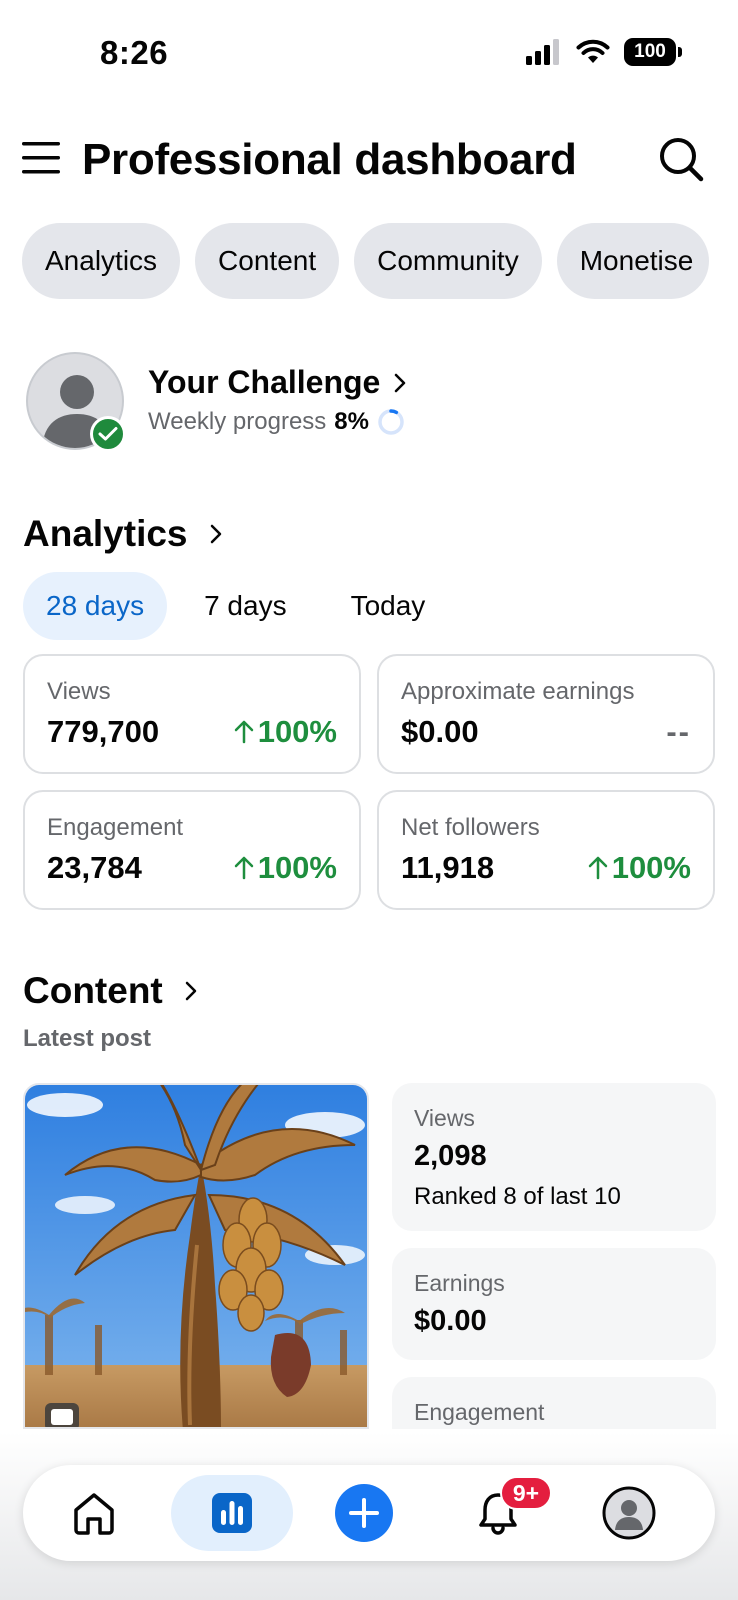  I want to click on reel-icon, so click(62, 1417).